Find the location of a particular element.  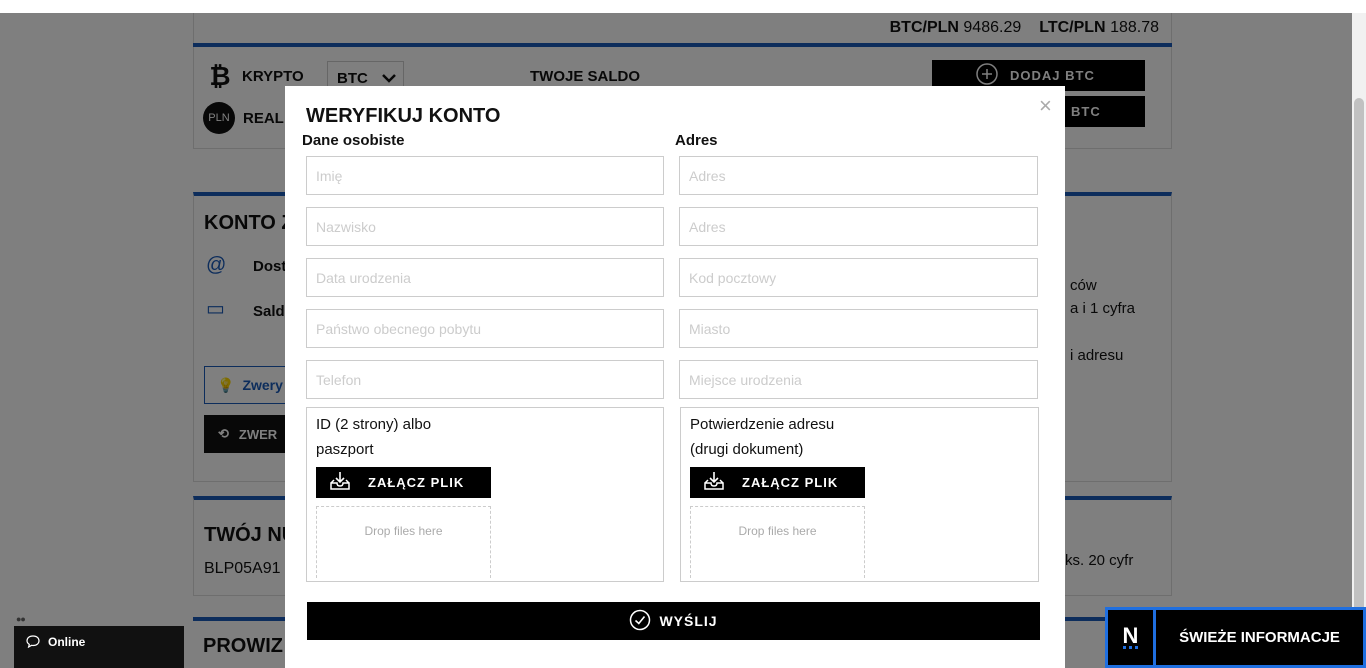

chat-dots: ●● is located at coordinates (21, 619).